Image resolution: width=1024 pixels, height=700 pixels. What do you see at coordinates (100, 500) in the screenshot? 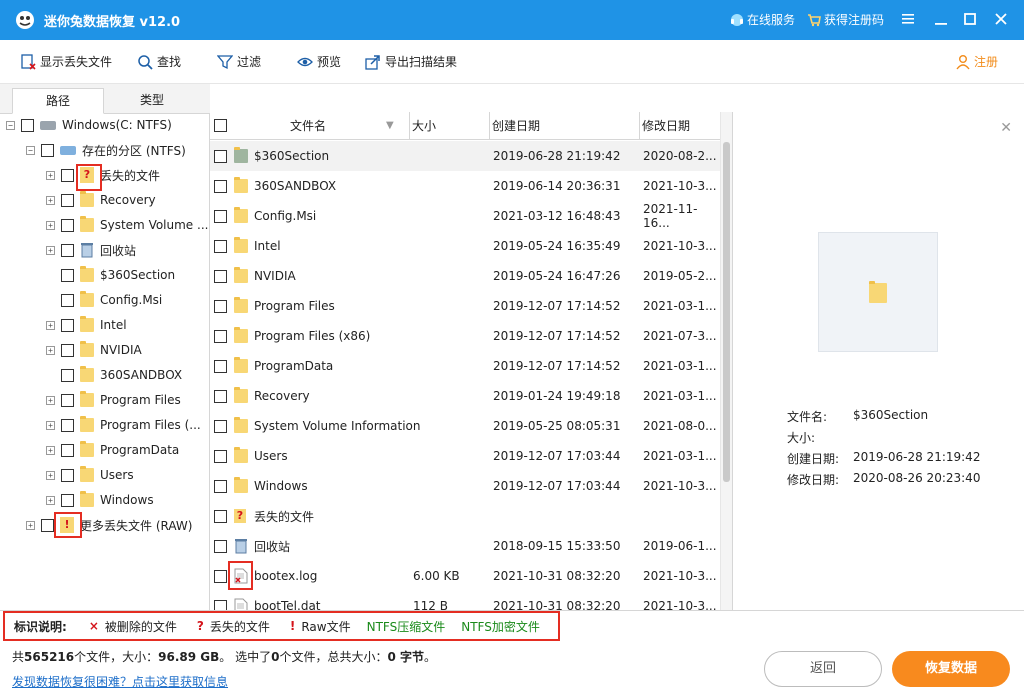
I see `tree-node-windows: + Windows` at bounding box center [100, 500].